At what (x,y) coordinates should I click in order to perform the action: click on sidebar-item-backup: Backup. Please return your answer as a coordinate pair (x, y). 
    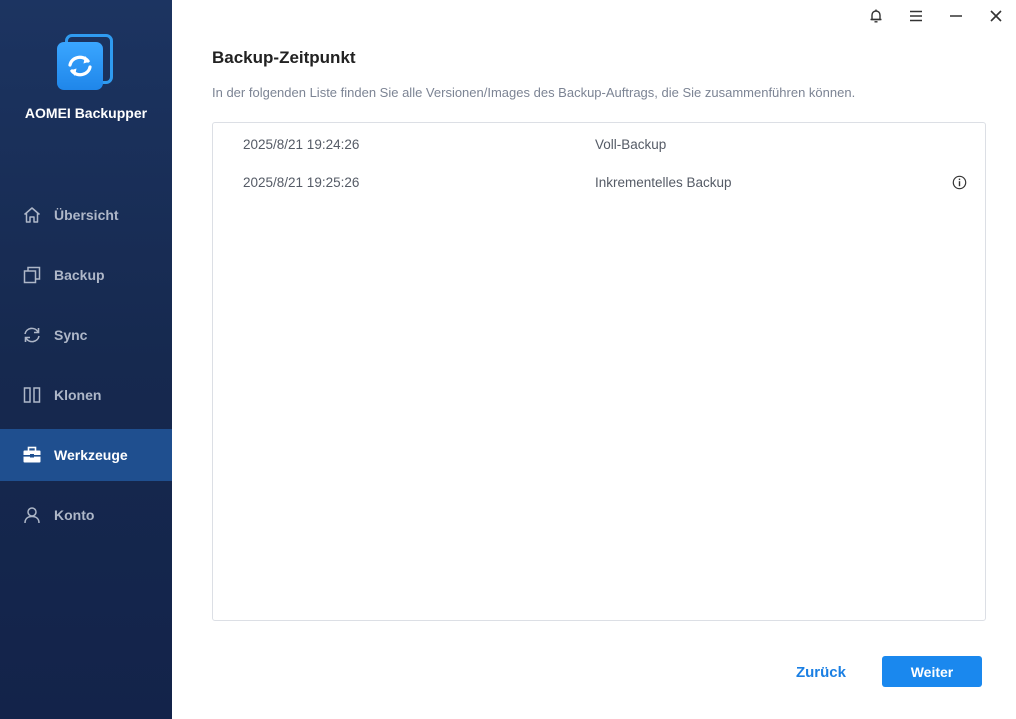
    Looking at the image, I should click on (86, 275).